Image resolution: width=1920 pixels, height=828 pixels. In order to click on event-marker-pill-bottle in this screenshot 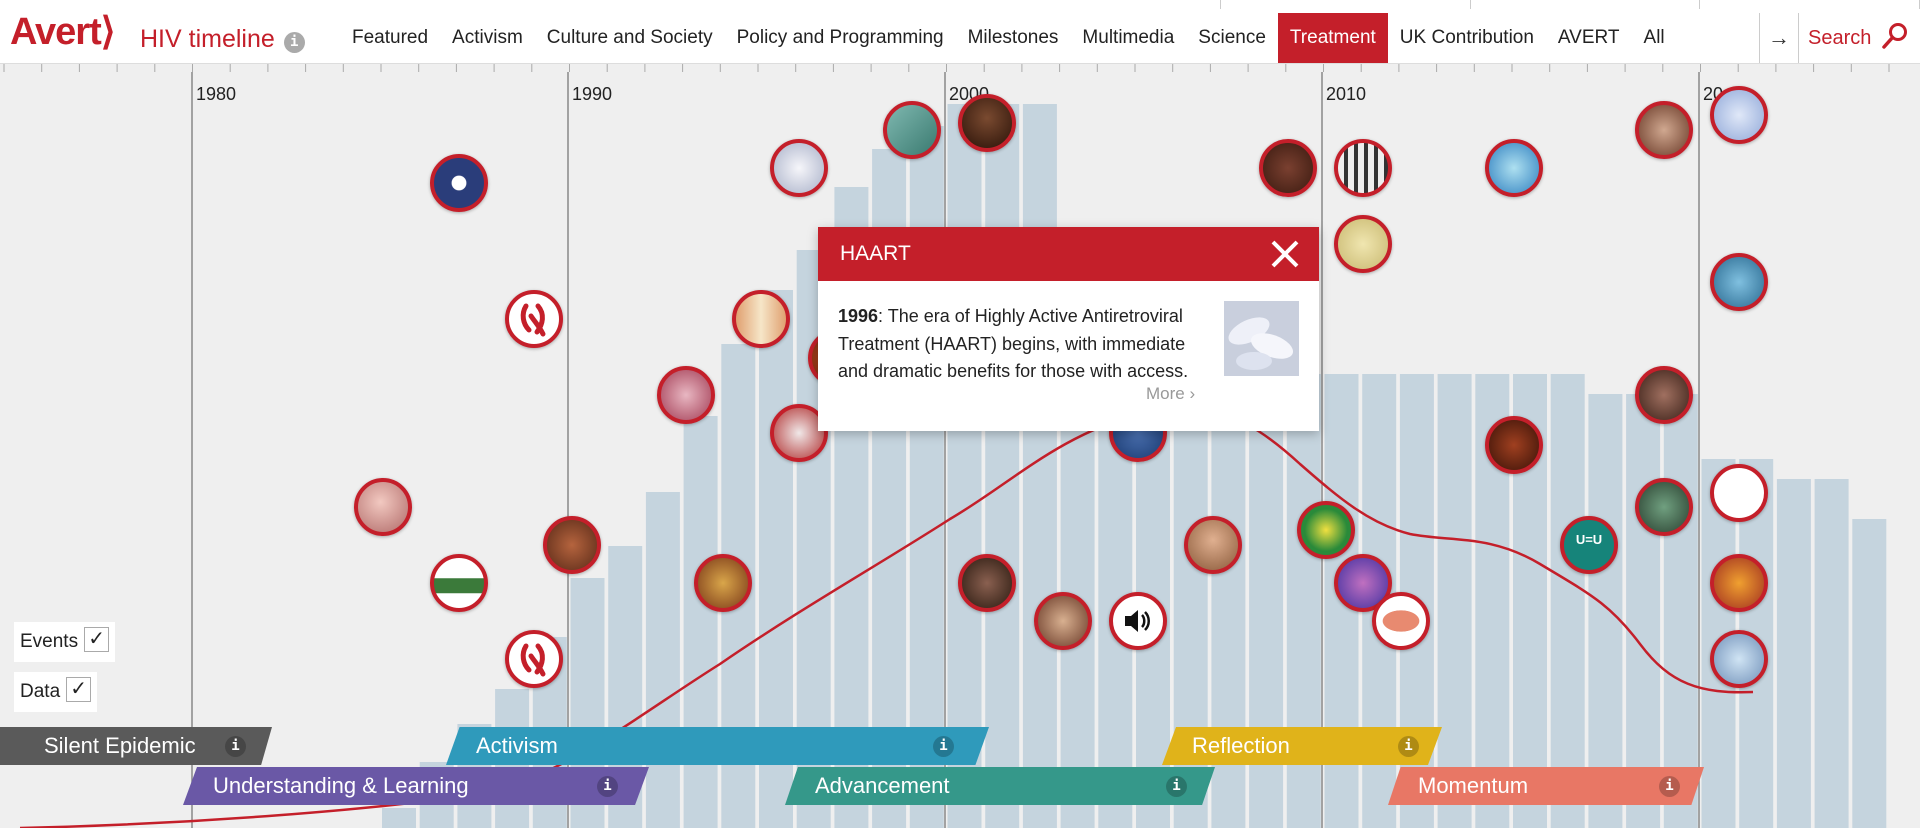, I will do `click(761, 319)`.